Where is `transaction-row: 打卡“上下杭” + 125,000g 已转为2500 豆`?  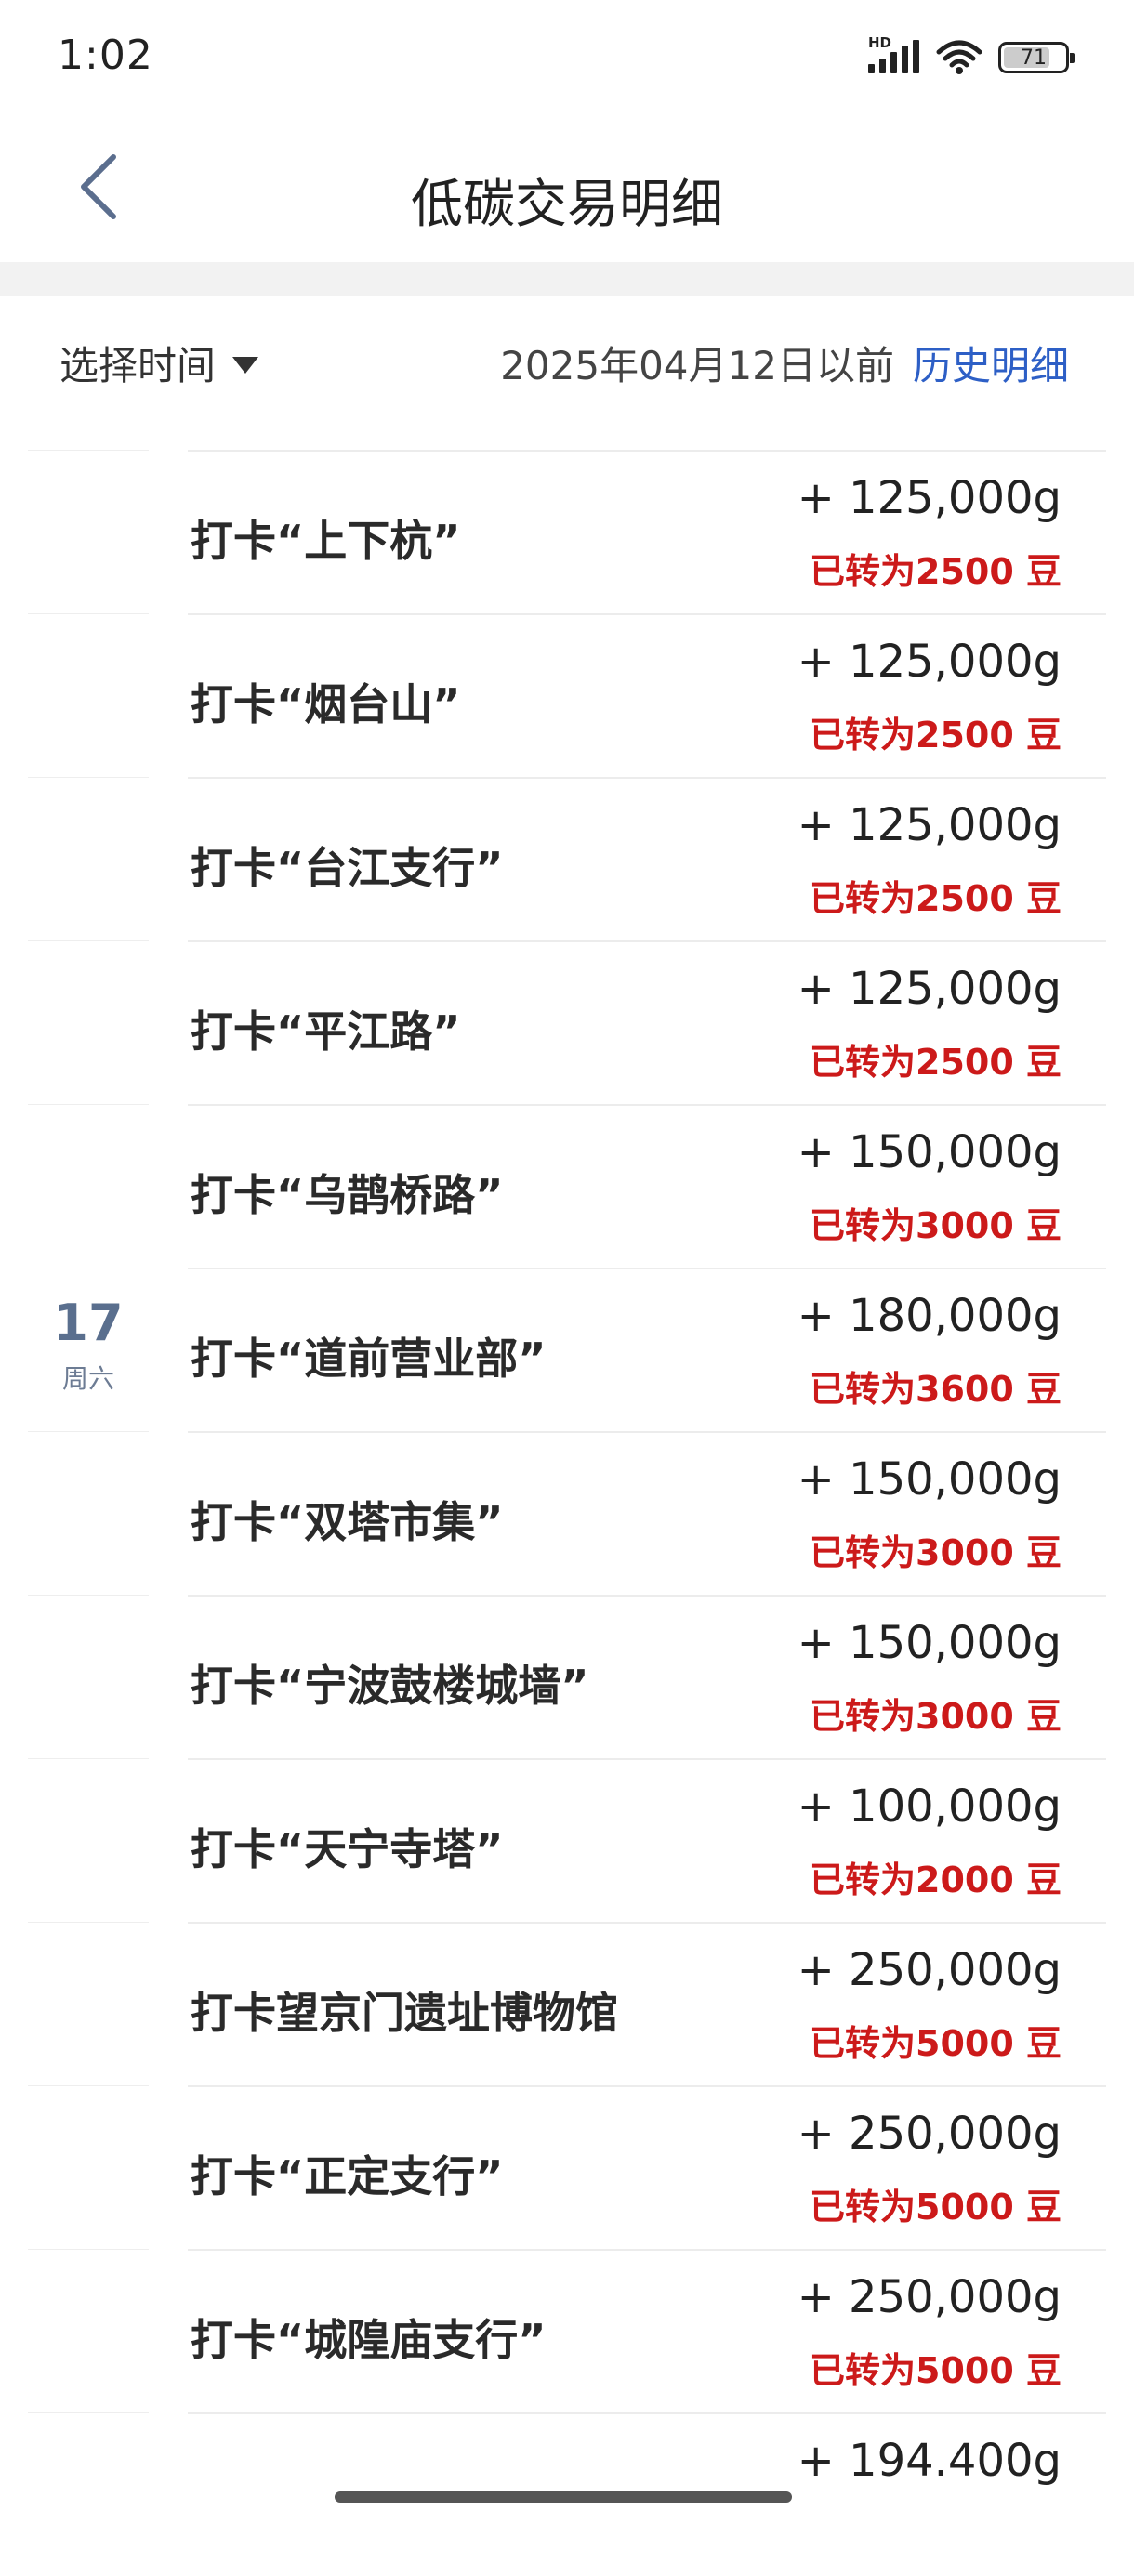 transaction-row: 打卡“上下杭” + 125,000g 已转为2500 豆 is located at coordinates (567, 531).